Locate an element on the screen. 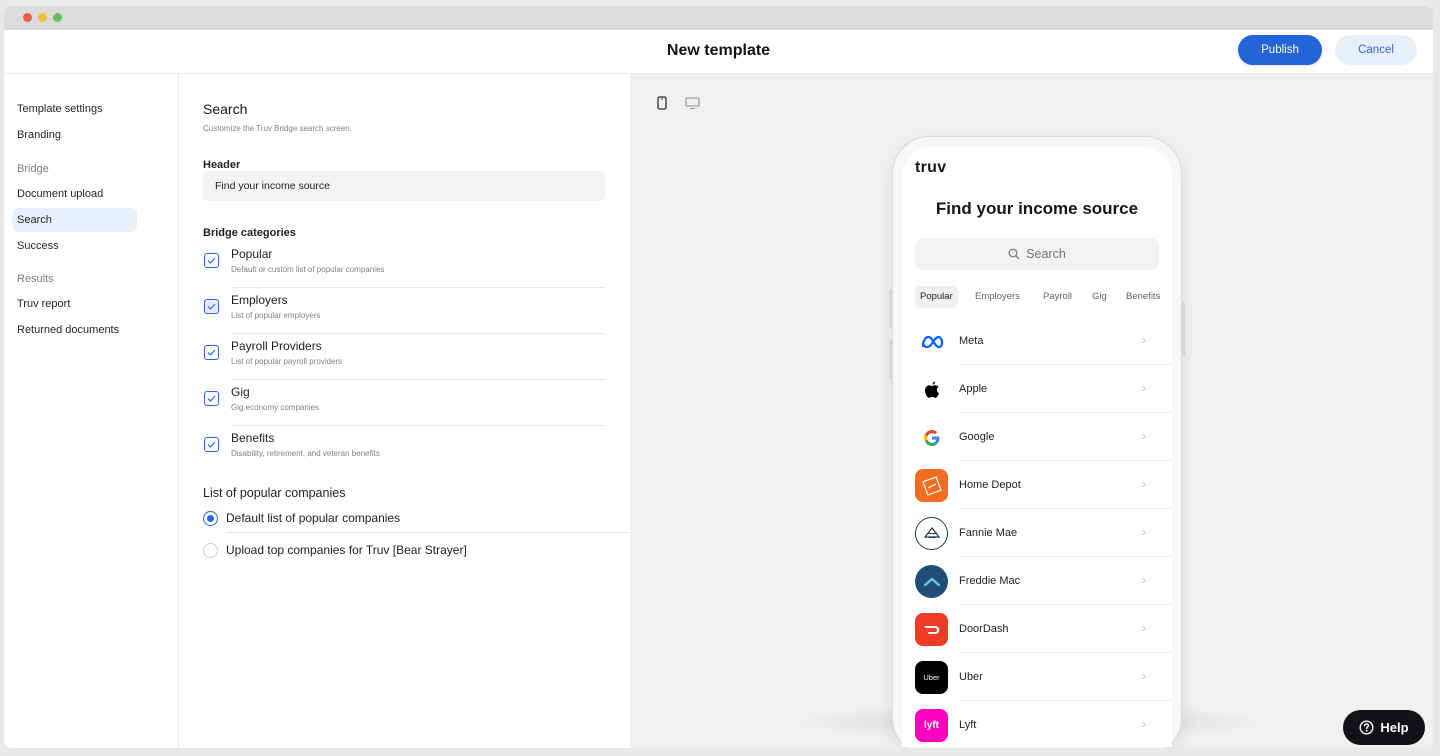 This screenshot has height=756, width=1440. company-row-fannie-mae: Fannie Mae › is located at coordinates (1043, 533).